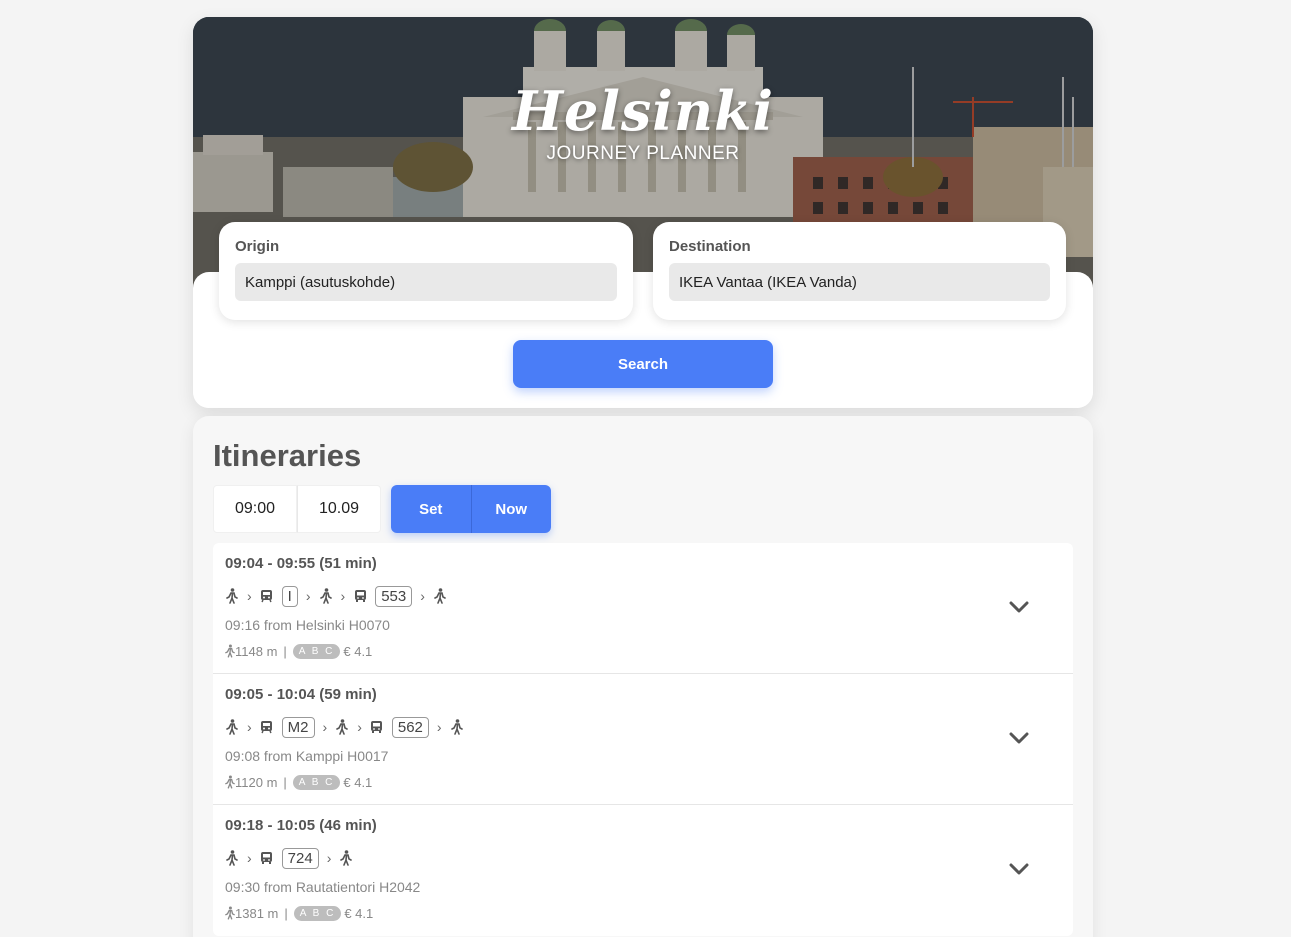  What do you see at coordinates (643, 153) in the screenshot?
I see `app-subtitle: JOURNEY PLANNER` at bounding box center [643, 153].